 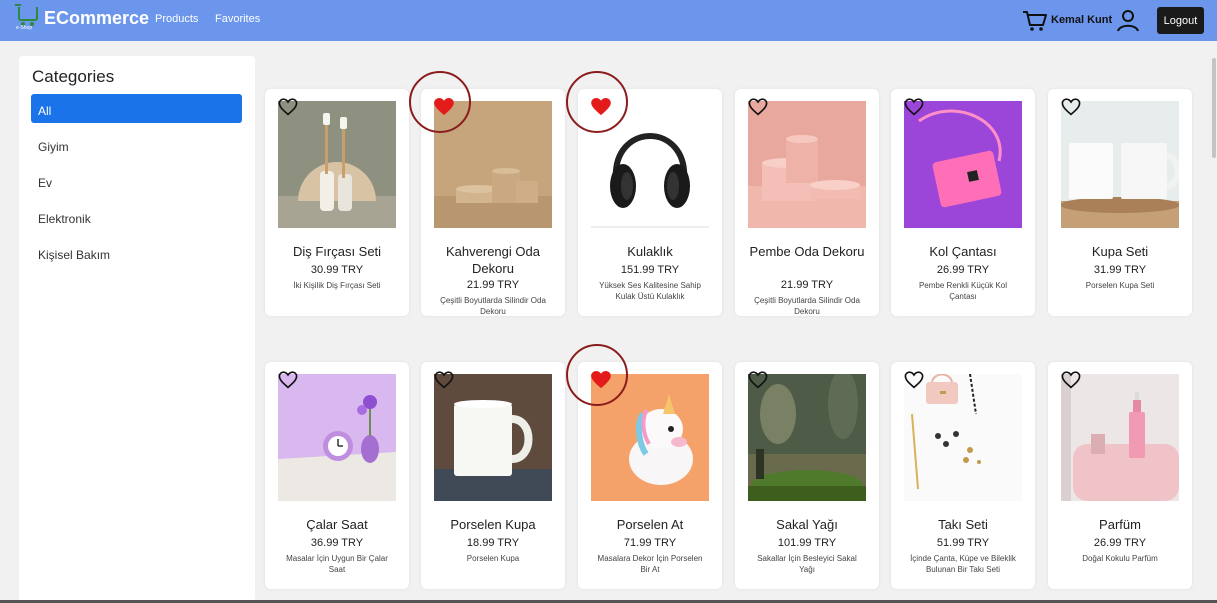 I want to click on product-card: Kupa Seti 31.99 TRY Porselen Kupa Seti, so click(x=1120, y=202).